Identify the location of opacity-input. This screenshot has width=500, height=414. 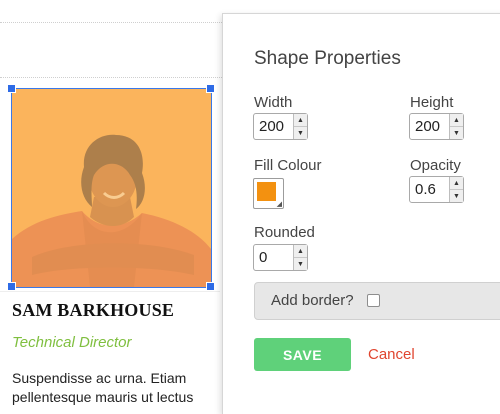
(429, 189).